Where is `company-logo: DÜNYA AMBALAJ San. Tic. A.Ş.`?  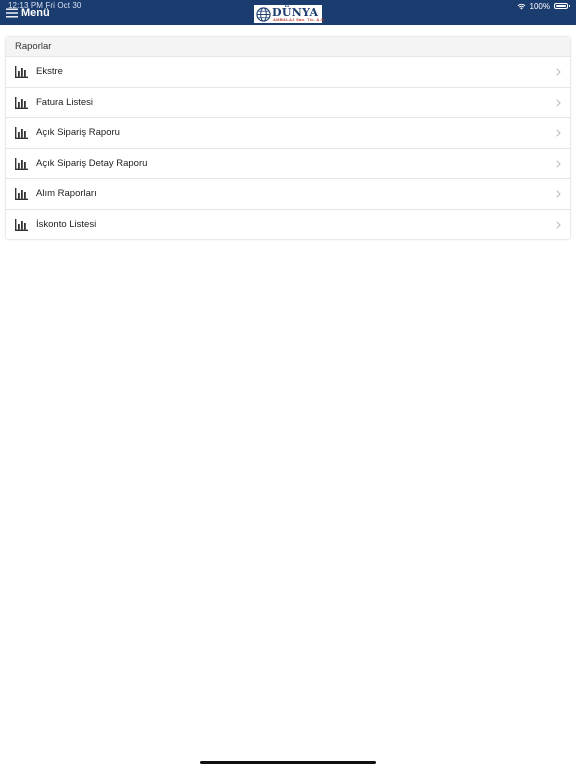 company-logo: DÜNYA AMBALAJ San. Tic. A.Ş. is located at coordinates (290, 14).